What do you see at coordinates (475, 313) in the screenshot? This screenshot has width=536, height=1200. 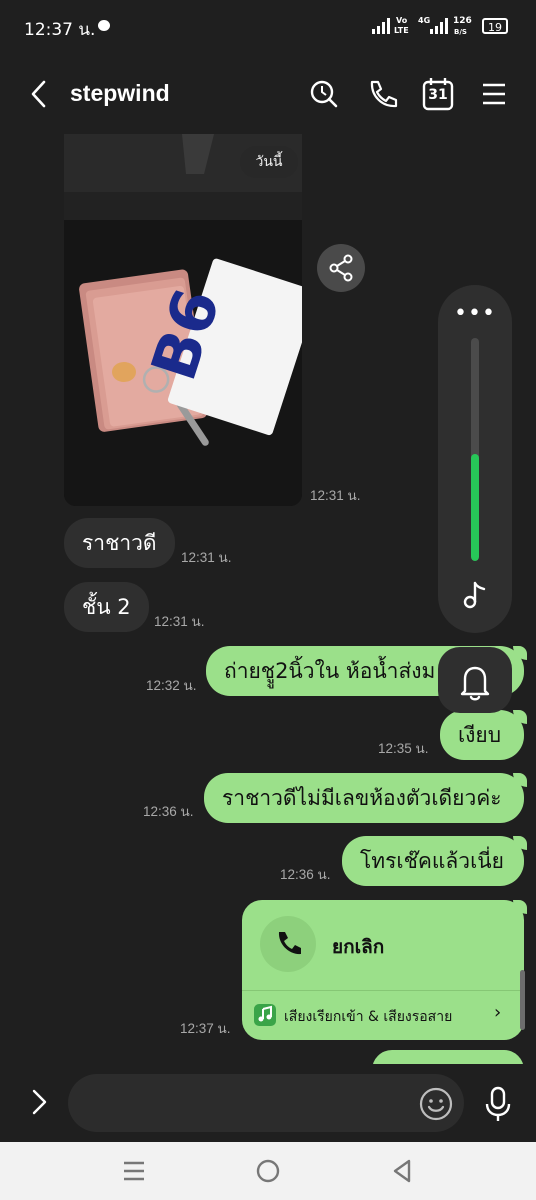 I see `more-options-icon: •••` at bounding box center [475, 313].